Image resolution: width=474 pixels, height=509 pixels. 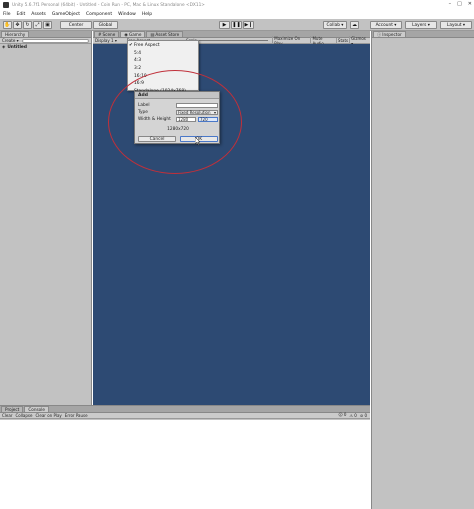 I want to click on pause-button: ❚❚, so click(x=236, y=25).